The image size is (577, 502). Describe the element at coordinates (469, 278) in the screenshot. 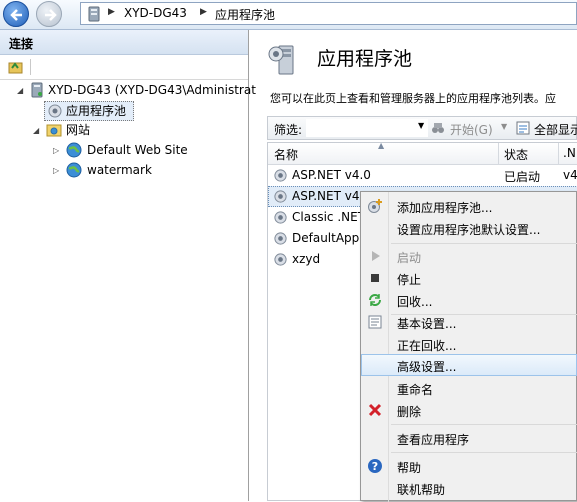

I see `menu-item-stop: 停止` at that location.